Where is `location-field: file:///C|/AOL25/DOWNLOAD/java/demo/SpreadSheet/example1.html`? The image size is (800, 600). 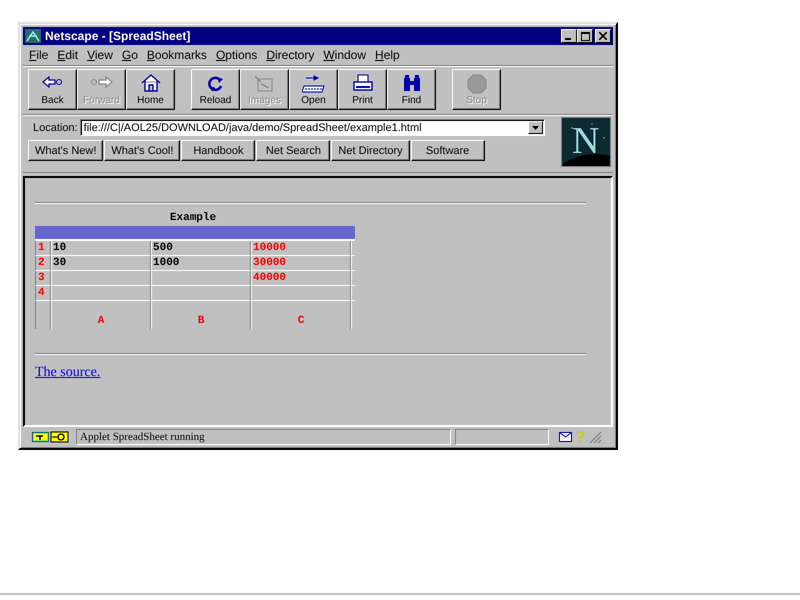 location-field: file:///C|/AOL25/DOWNLOAD/java/demo/SpreadSheet/example1.html is located at coordinates (312, 127).